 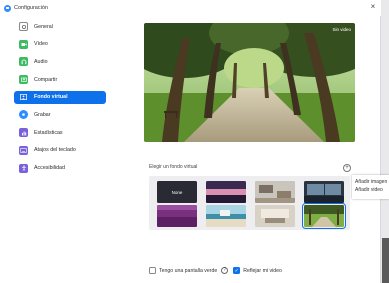 I want to click on sidebar-item-label: Vídeo, so click(x=41, y=44).